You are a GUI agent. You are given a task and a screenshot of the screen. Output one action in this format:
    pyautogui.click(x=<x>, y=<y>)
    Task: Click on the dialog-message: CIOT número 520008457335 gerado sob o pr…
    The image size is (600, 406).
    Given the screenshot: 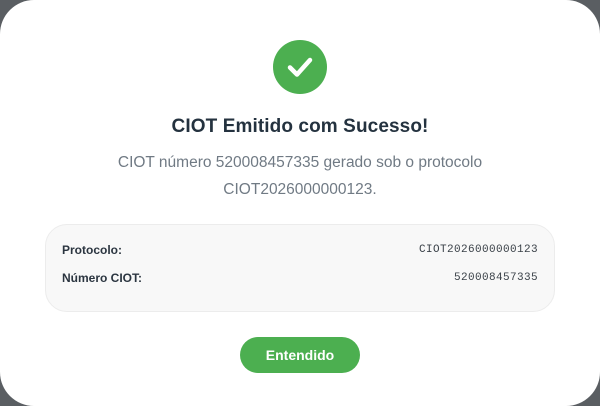 What is the action you would take?
    pyautogui.click(x=300, y=176)
    